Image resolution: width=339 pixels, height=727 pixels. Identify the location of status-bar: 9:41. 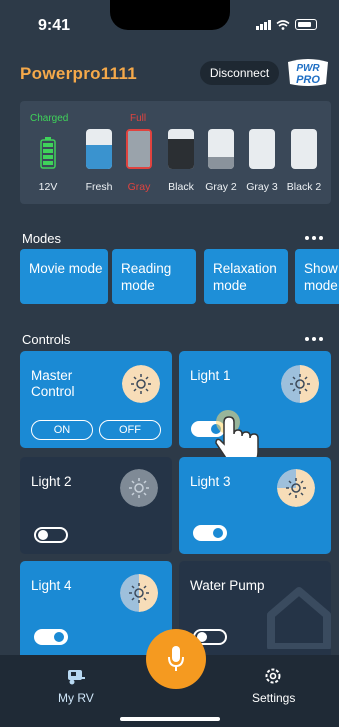
(169, 22).